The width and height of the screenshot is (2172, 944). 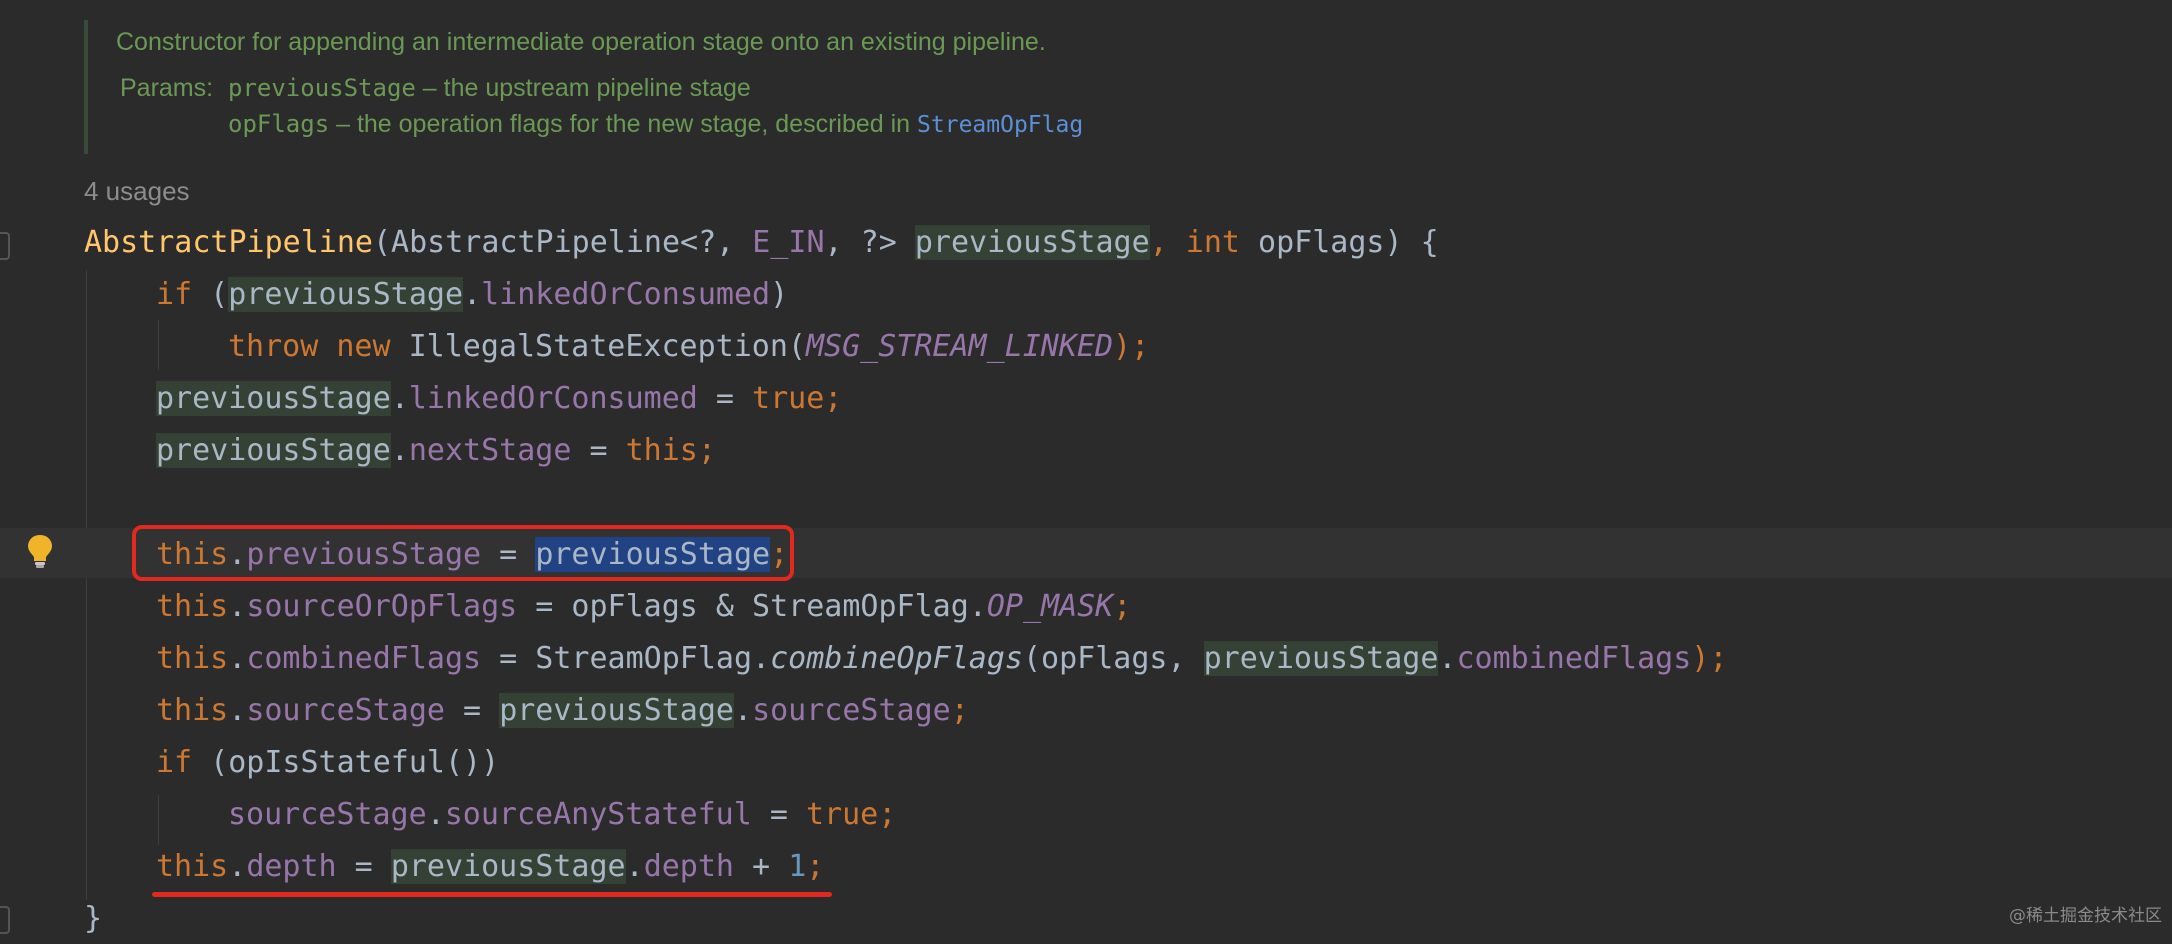 I want to click on code-line-any-stateful: sourceStage.sourceAnyStateful = true;, so click(x=562, y=815).